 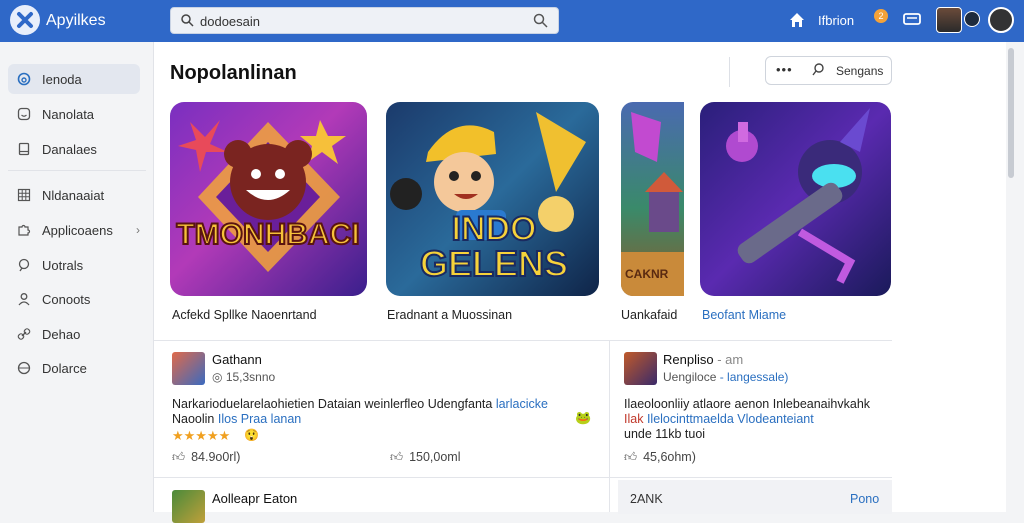 I want to click on game-card-2: INDO GELENS, so click(x=492, y=199).